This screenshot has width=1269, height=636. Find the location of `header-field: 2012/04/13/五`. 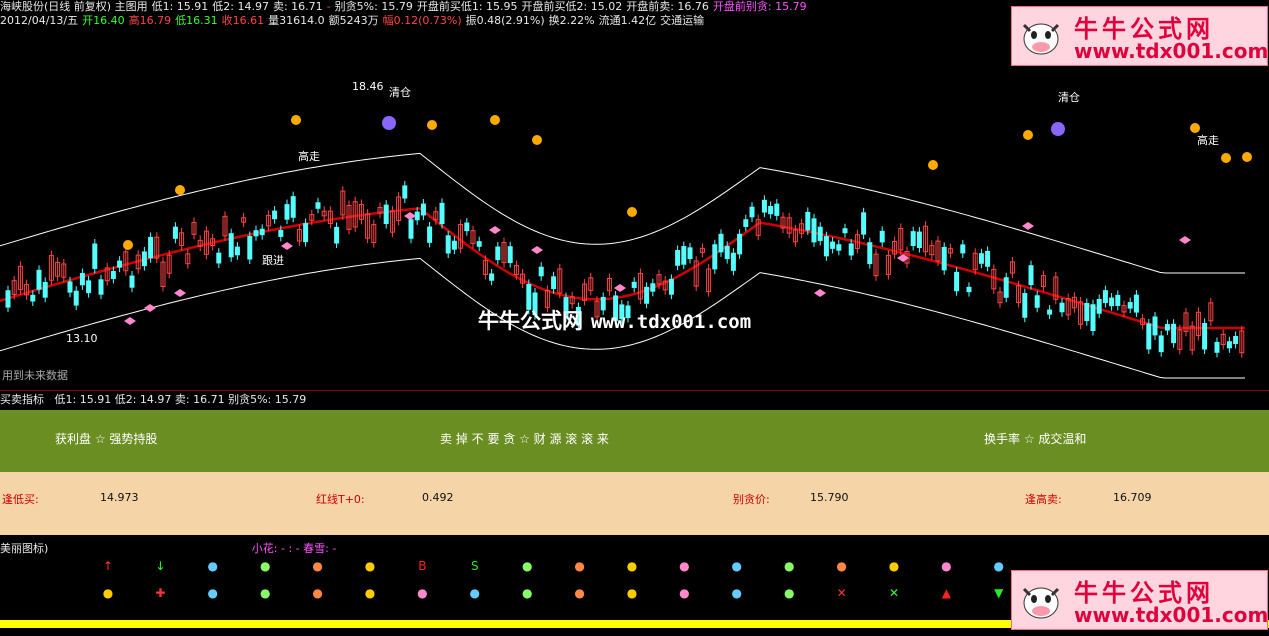

header-field: 2012/04/13/五 is located at coordinates (39, 20).